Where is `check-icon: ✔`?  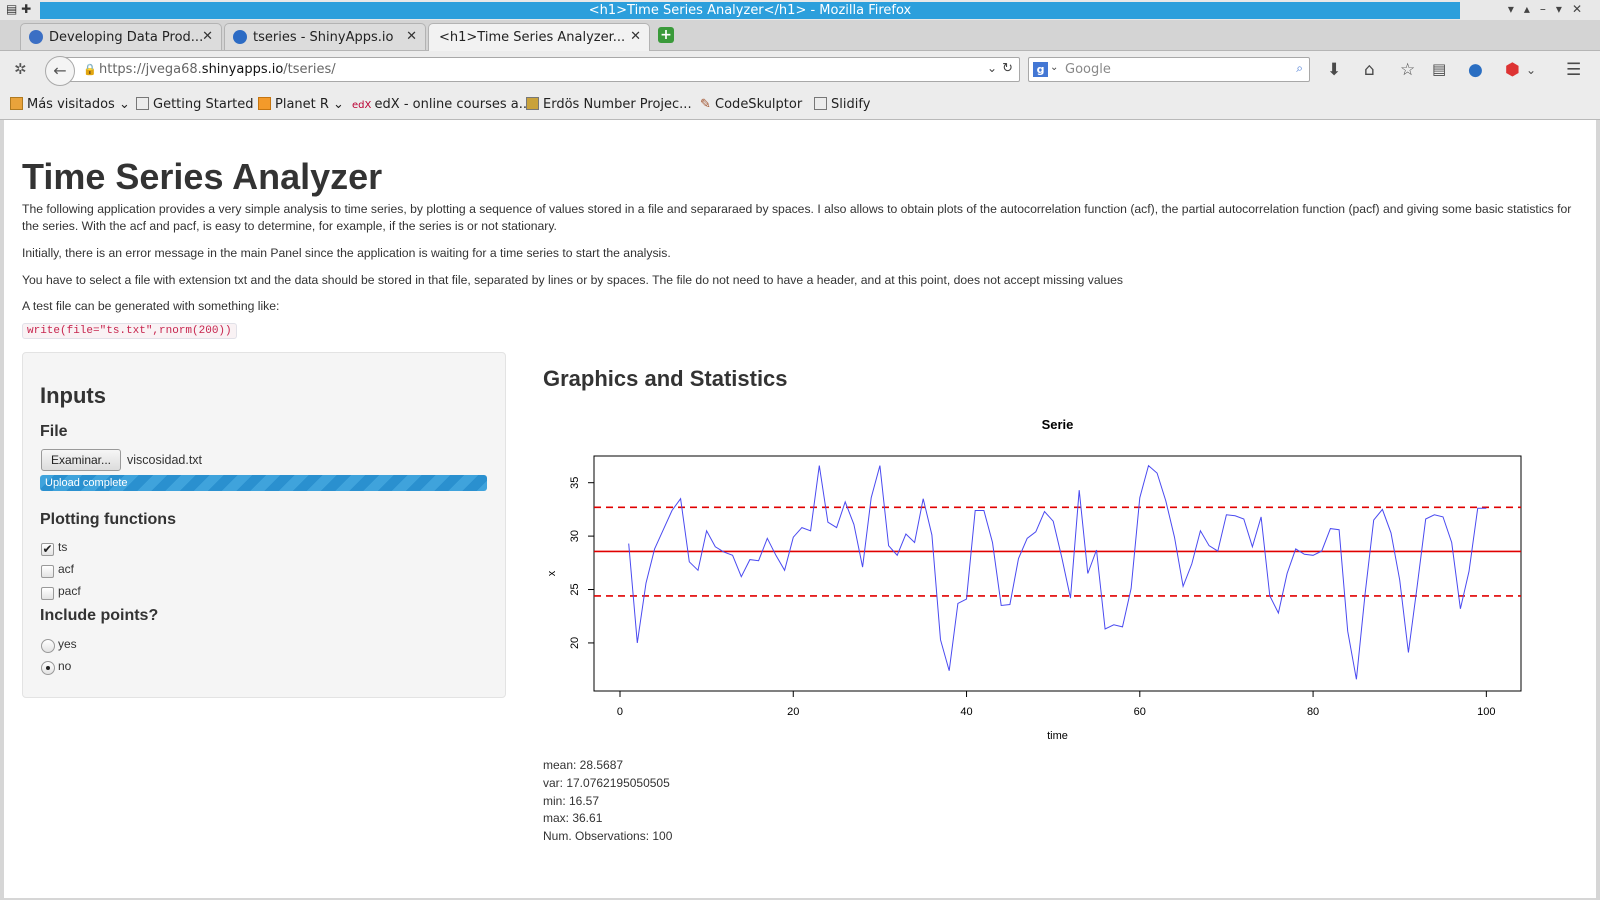
check-icon: ✔ is located at coordinates (47, 549).